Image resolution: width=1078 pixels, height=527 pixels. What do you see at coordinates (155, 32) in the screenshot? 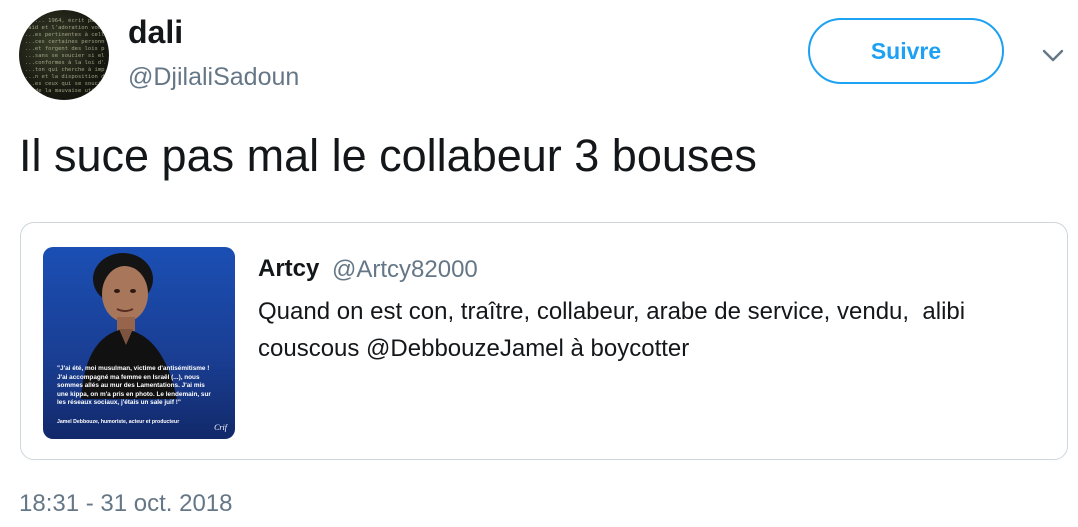
I see `author-name: dali` at bounding box center [155, 32].